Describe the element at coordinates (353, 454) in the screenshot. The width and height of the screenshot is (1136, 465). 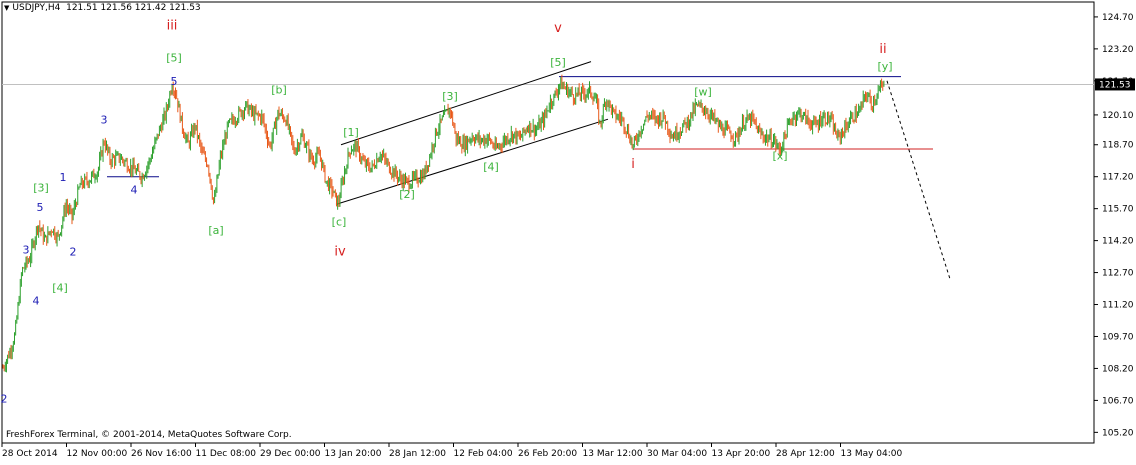
I see `x-tick-label: 13 Jan 20:00` at that location.